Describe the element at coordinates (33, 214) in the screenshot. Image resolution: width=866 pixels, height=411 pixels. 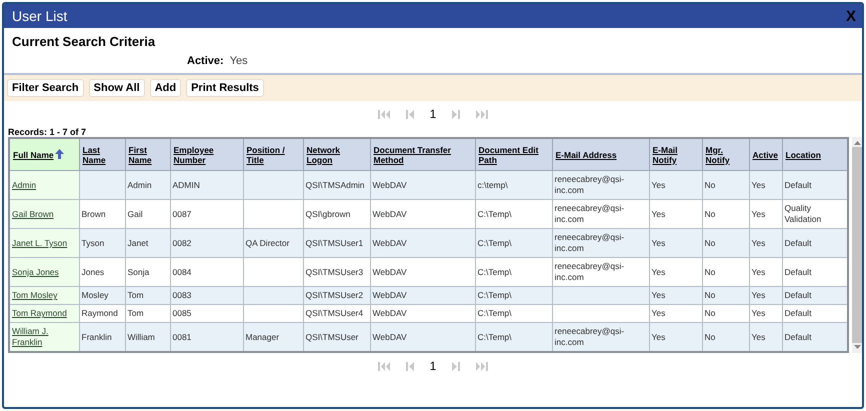
I see `user-link: Gail Brown` at that location.